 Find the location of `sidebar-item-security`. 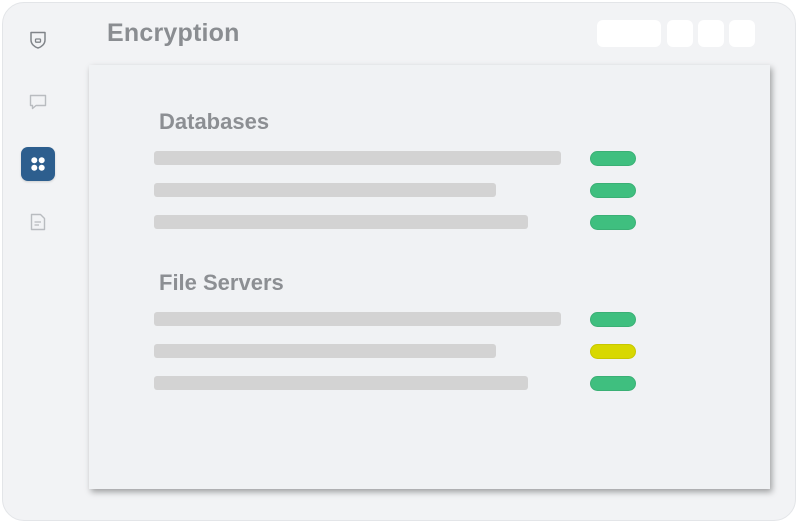

sidebar-item-security is located at coordinates (38, 40).